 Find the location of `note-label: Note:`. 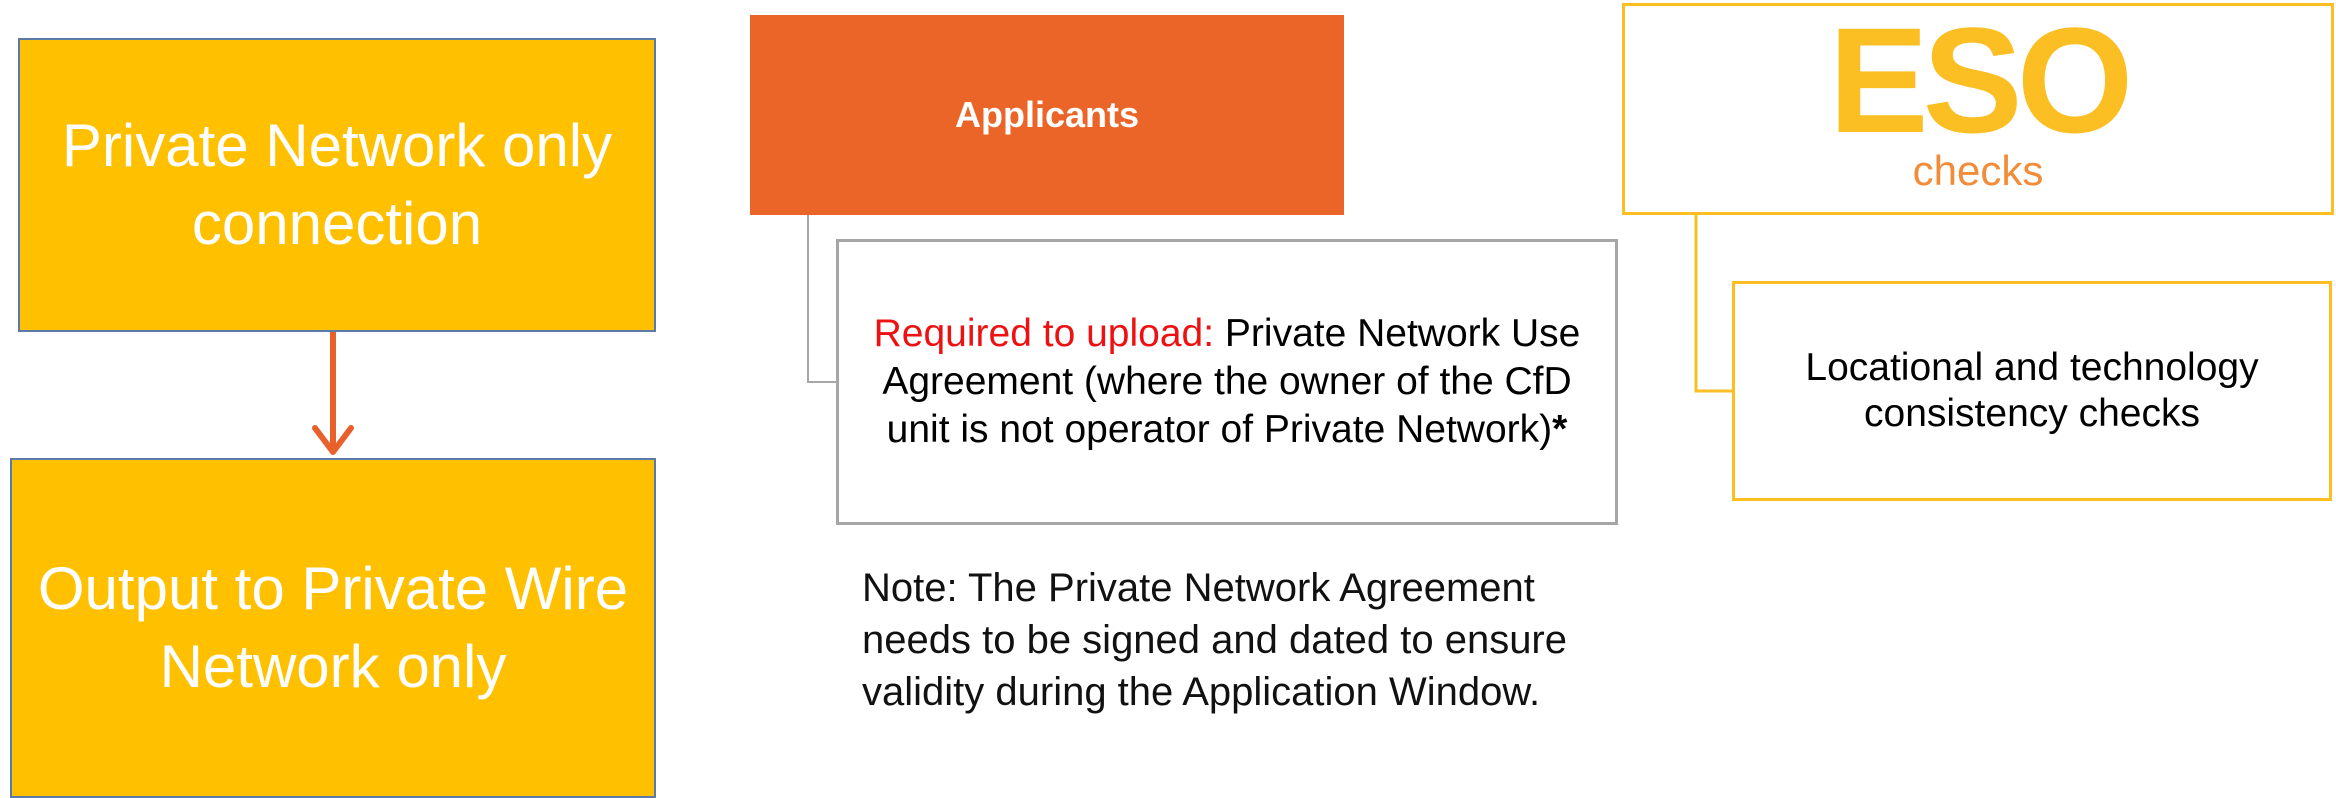

note-label: Note: is located at coordinates (910, 588).